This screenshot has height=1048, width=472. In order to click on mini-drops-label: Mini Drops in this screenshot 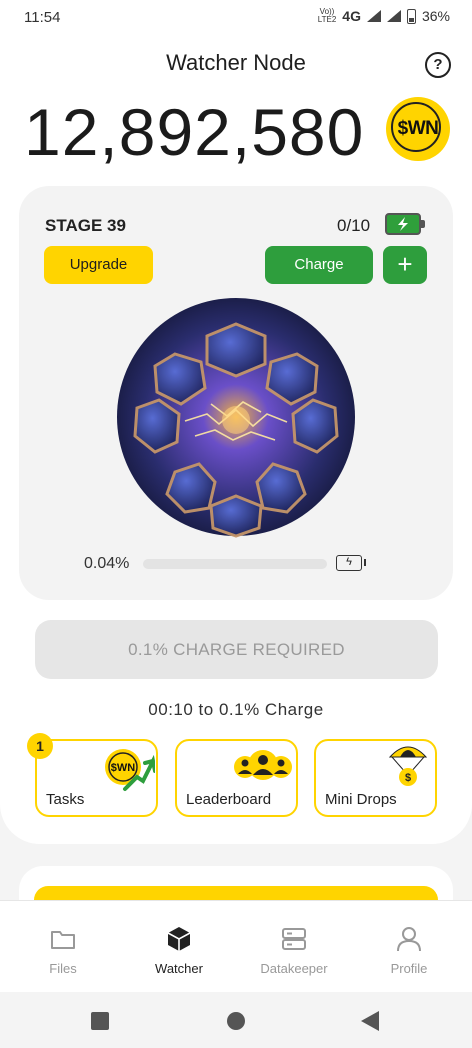, I will do `click(361, 799)`.